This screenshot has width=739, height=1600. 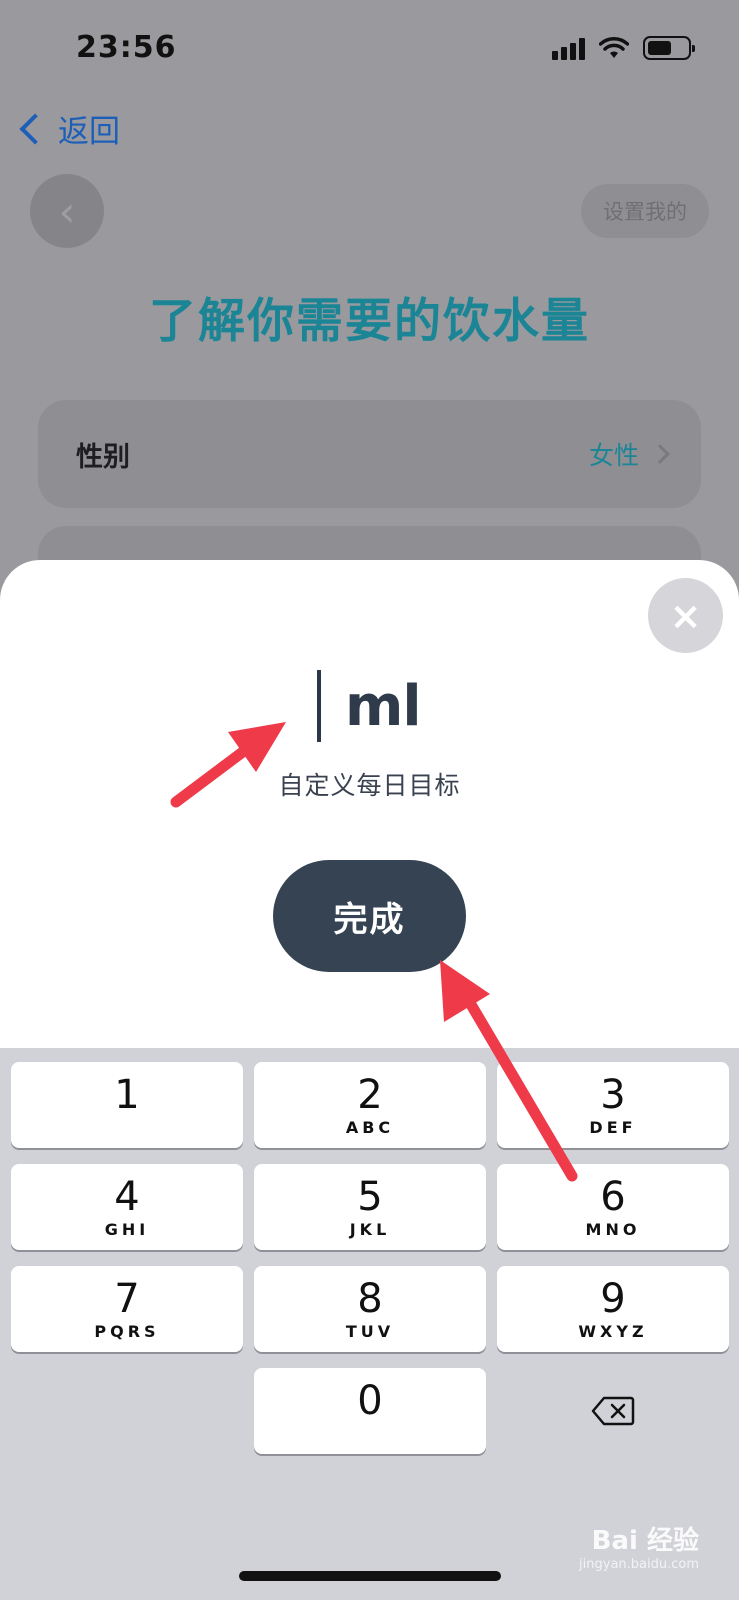 I want to click on home-indicator, so click(x=370, y=1576).